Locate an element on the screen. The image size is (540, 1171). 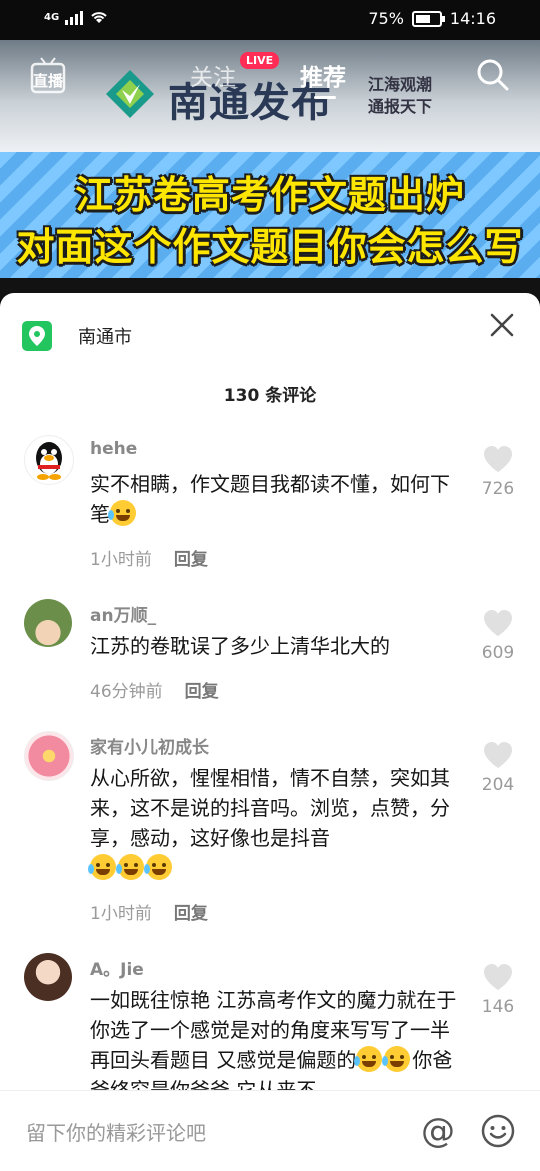
like-button: 146 is located at coordinates (498, 990).